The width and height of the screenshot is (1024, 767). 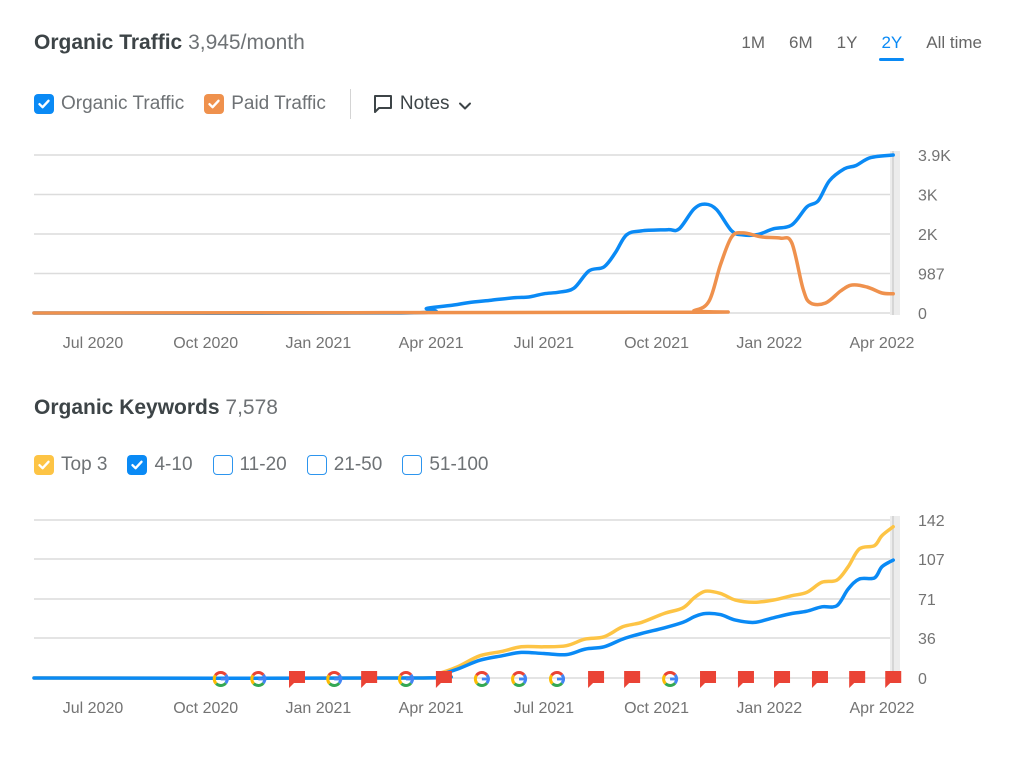 I want to click on range-all-time: All time, so click(x=954, y=47).